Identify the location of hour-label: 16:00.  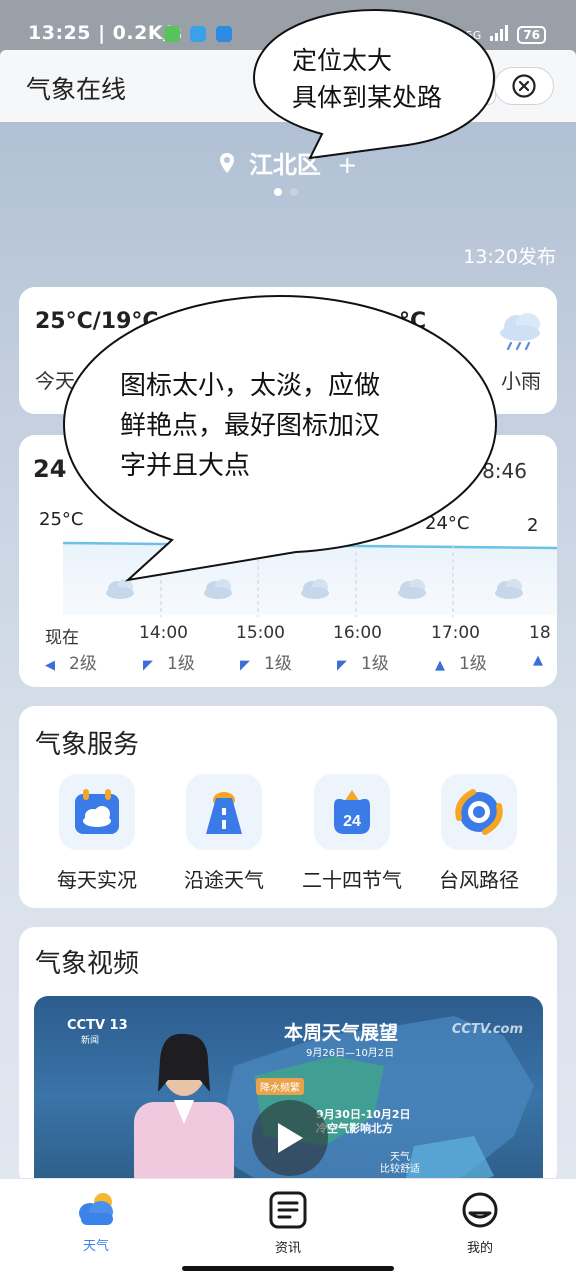
(357, 633).